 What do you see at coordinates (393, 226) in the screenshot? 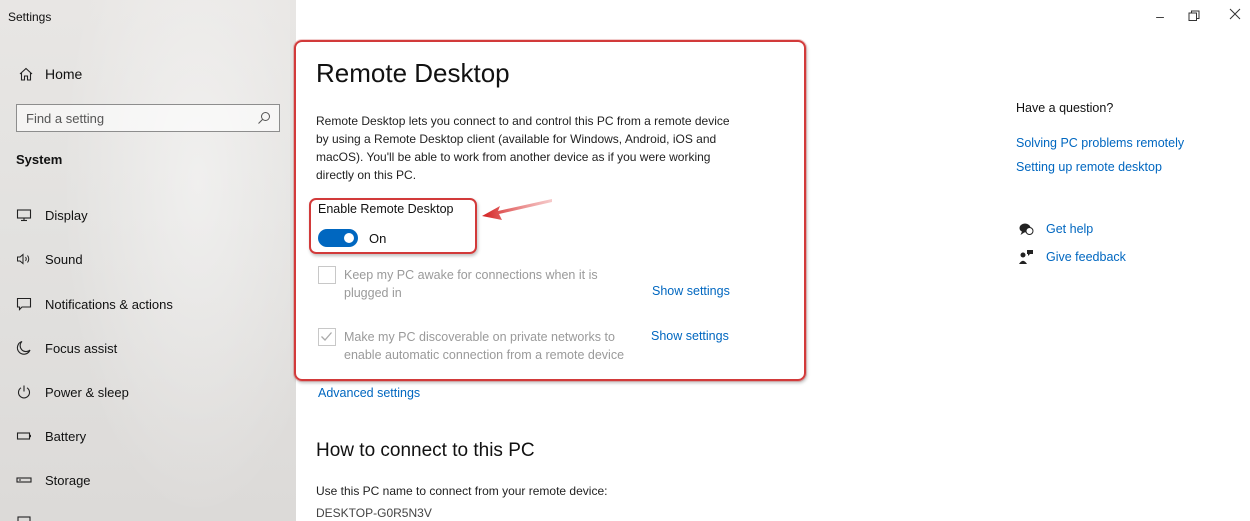
I see `toggle-highlight-box` at bounding box center [393, 226].